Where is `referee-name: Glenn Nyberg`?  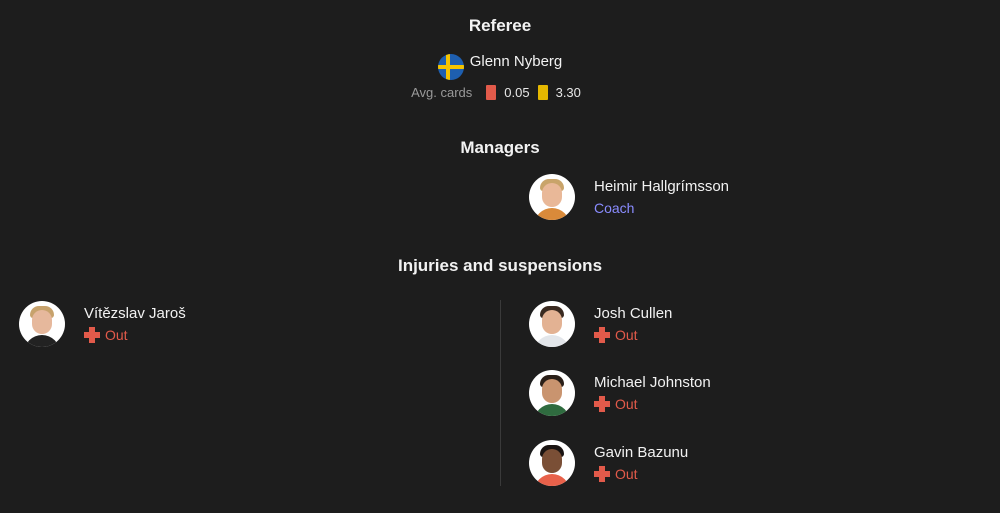 referee-name: Glenn Nyberg is located at coordinates (516, 61).